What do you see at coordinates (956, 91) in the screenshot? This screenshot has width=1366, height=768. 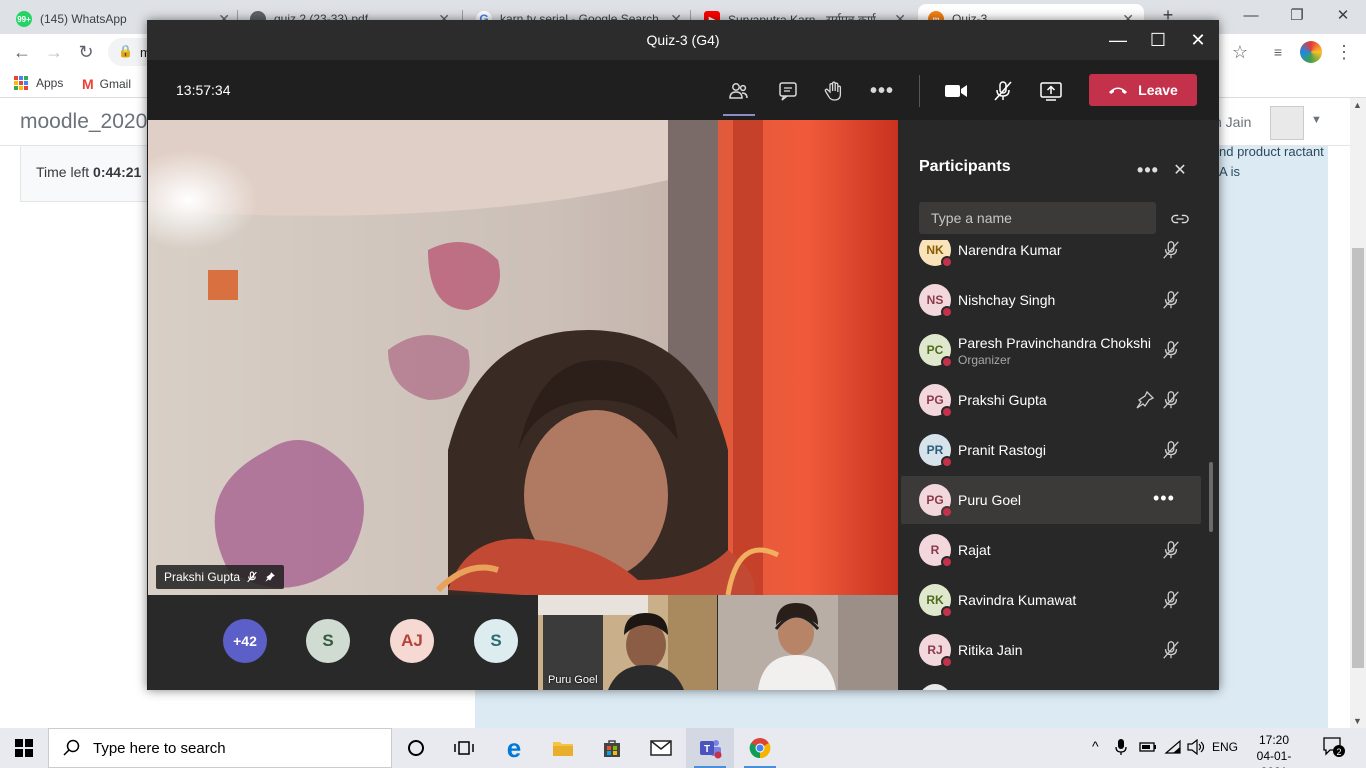 I see `camera-button` at bounding box center [956, 91].